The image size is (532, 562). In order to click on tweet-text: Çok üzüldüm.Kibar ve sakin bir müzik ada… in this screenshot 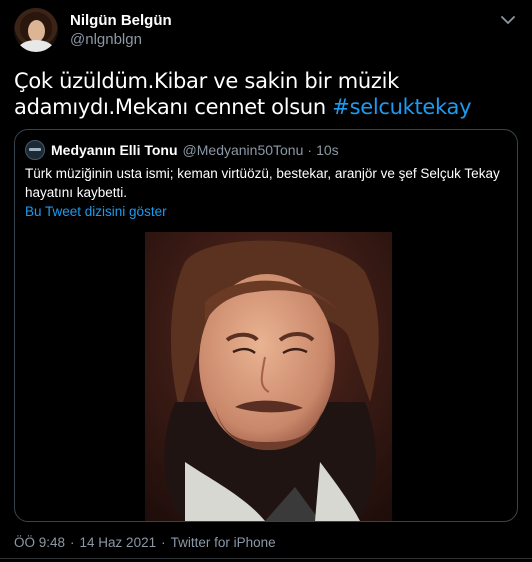, I will do `click(268, 94)`.